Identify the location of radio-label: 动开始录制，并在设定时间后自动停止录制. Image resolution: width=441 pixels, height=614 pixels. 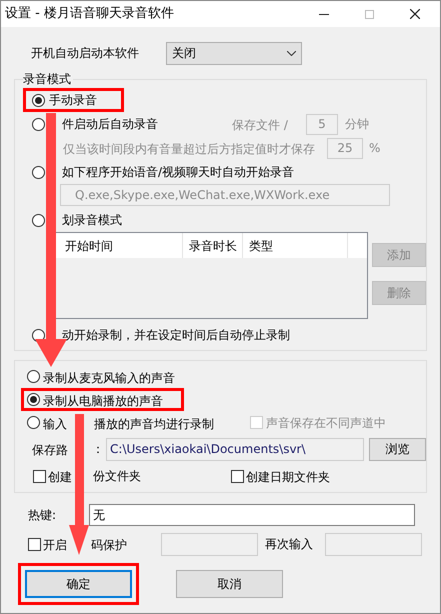
(176, 335).